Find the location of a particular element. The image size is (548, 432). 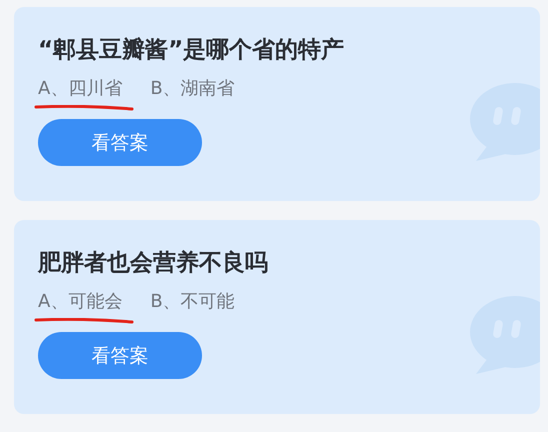

answer-option: B、湖南省 is located at coordinates (192, 95).